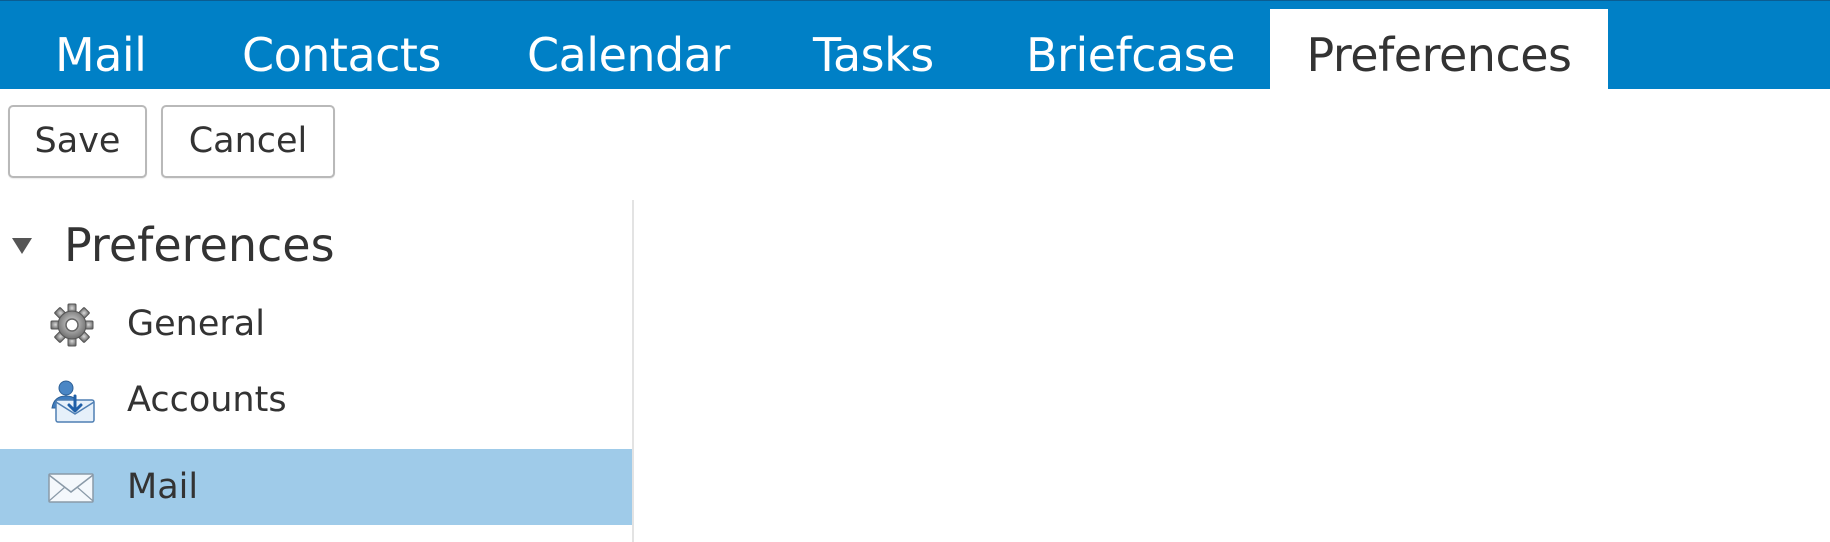 This screenshot has height=542, width=1830. What do you see at coordinates (77, 141) in the screenshot?
I see `save-button: Save` at bounding box center [77, 141].